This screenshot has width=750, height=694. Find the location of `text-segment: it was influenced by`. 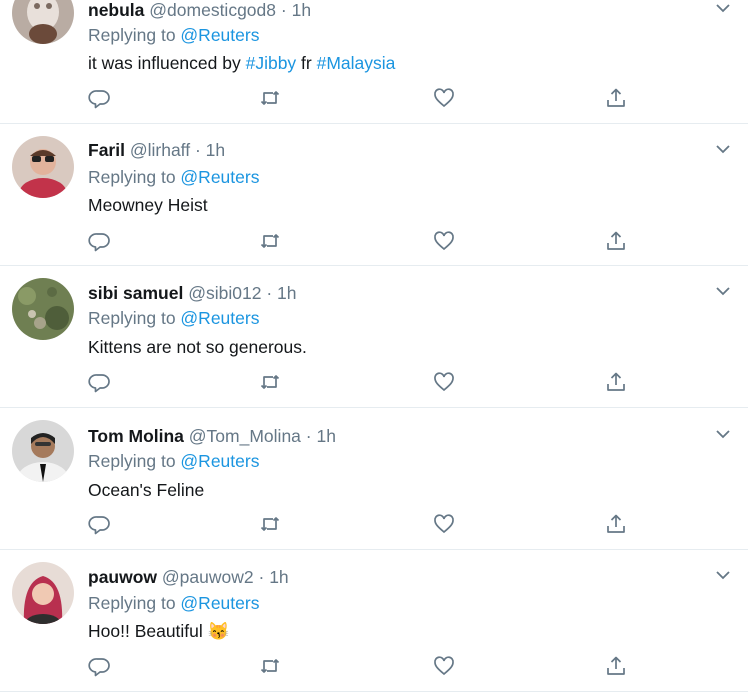

text-segment: it was influenced by is located at coordinates (167, 63).